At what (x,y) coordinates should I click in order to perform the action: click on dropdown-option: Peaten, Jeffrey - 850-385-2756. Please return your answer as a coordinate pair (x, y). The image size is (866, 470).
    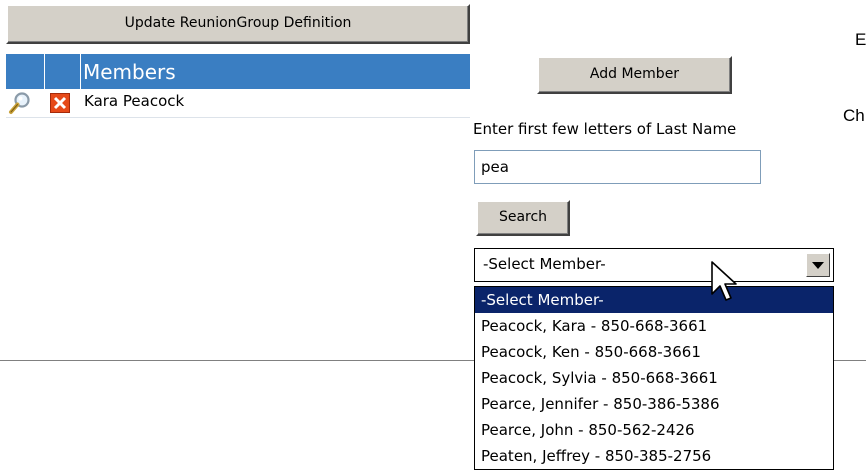
    Looking at the image, I should click on (654, 456).